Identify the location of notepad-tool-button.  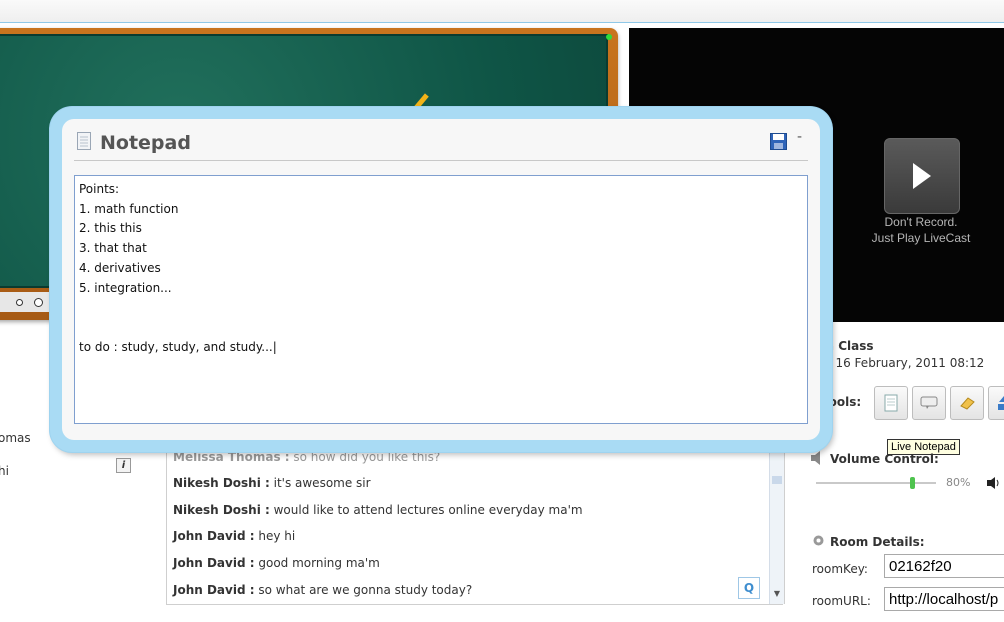
(891, 403).